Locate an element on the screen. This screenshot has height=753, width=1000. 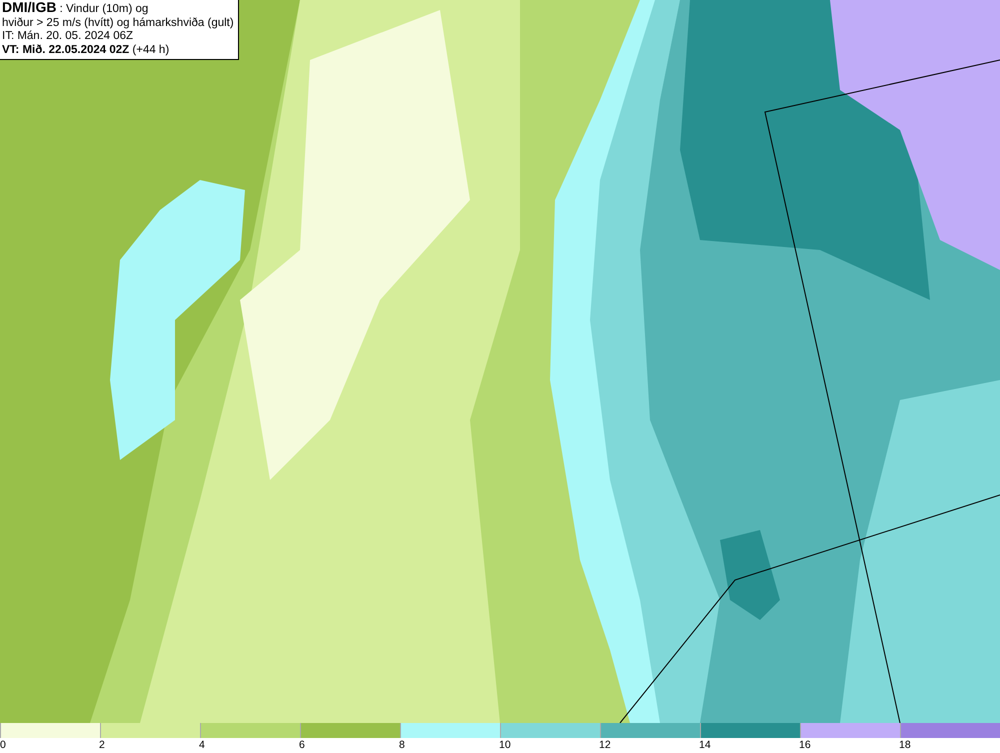
legend-tick-label: 18 is located at coordinates (905, 745).